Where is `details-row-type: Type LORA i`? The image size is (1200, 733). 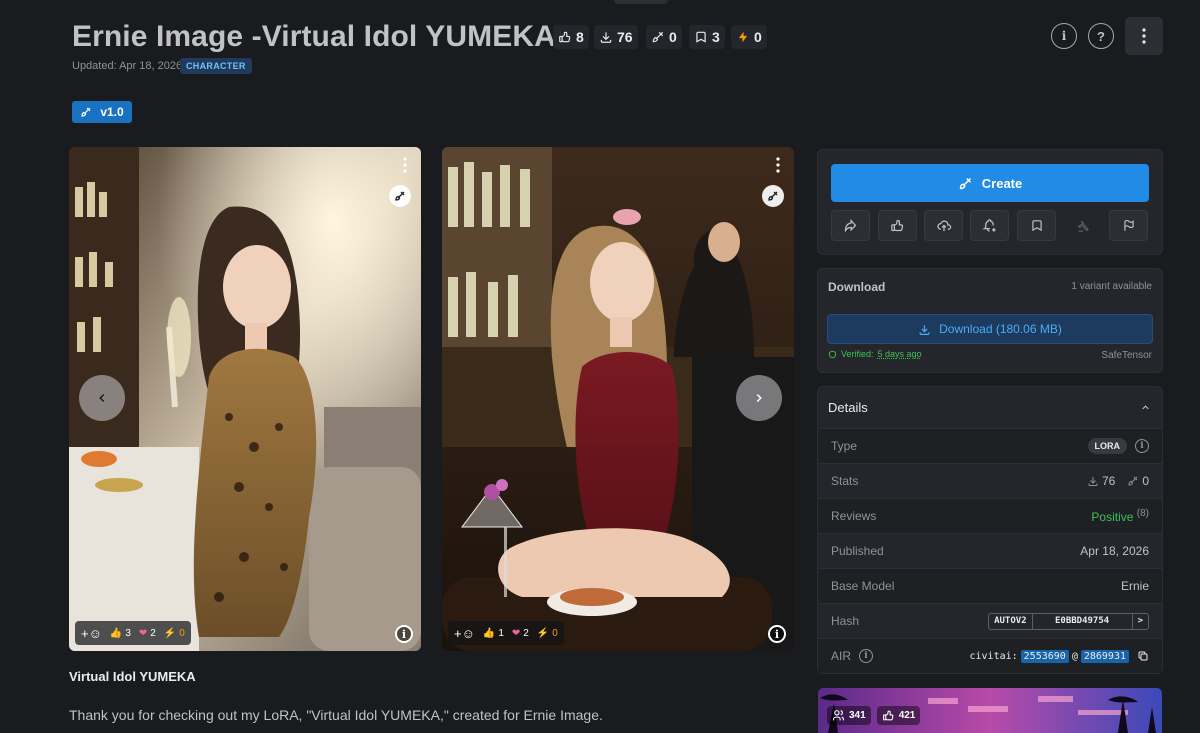 details-row-type: Type LORA i is located at coordinates (990, 445).